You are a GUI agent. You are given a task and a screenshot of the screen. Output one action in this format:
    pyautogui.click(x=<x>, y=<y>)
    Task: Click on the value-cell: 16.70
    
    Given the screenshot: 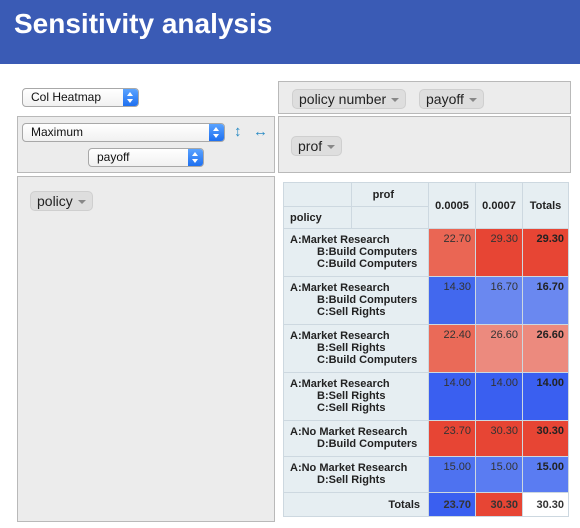 What is the action you would take?
    pyautogui.click(x=499, y=300)
    